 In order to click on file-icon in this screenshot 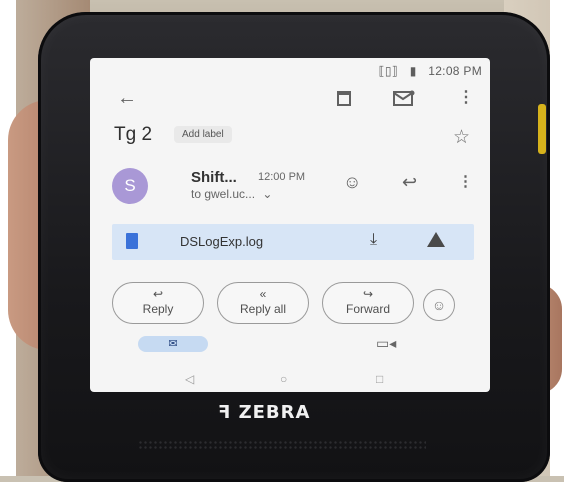, I will do `click(132, 241)`.